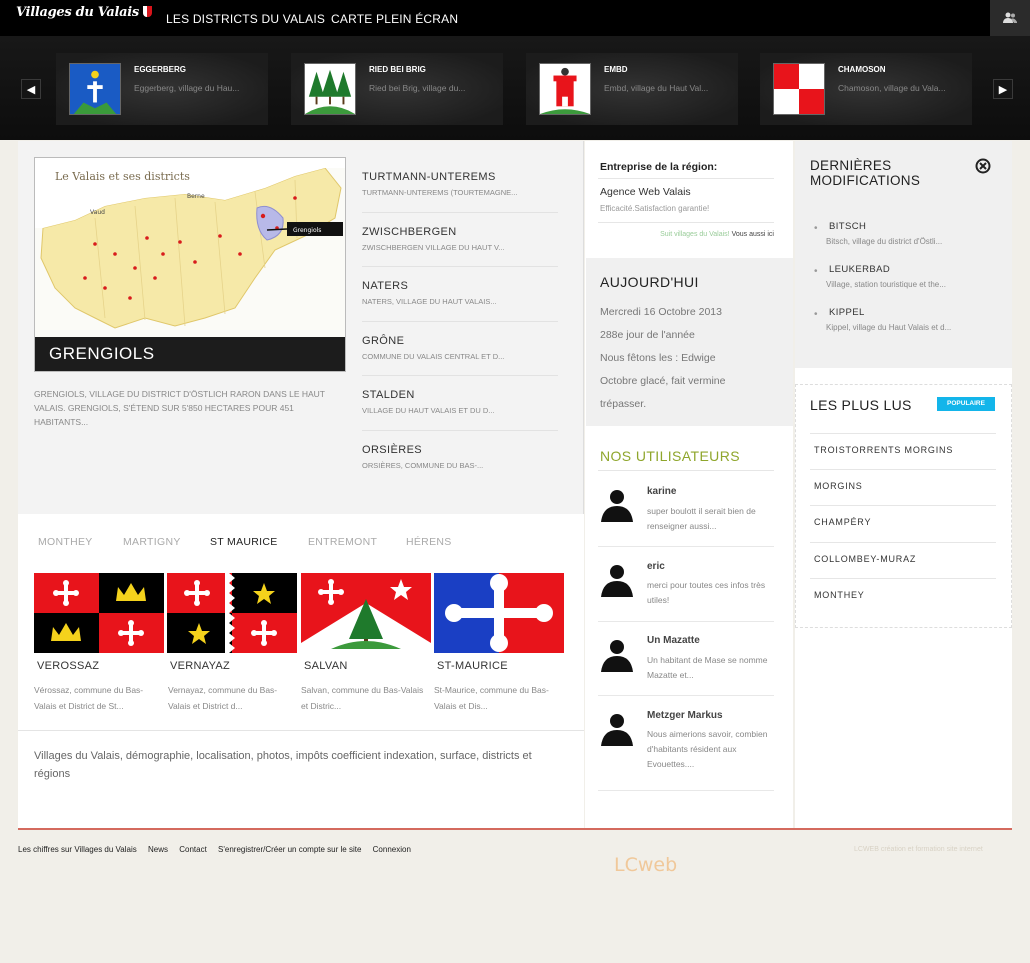 The height and width of the screenshot is (963, 1030). What do you see at coordinates (903, 451) in the screenshot?
I see `most-read-item: TROISTORRENTS MORGINS` at bounding box center [903, 451].